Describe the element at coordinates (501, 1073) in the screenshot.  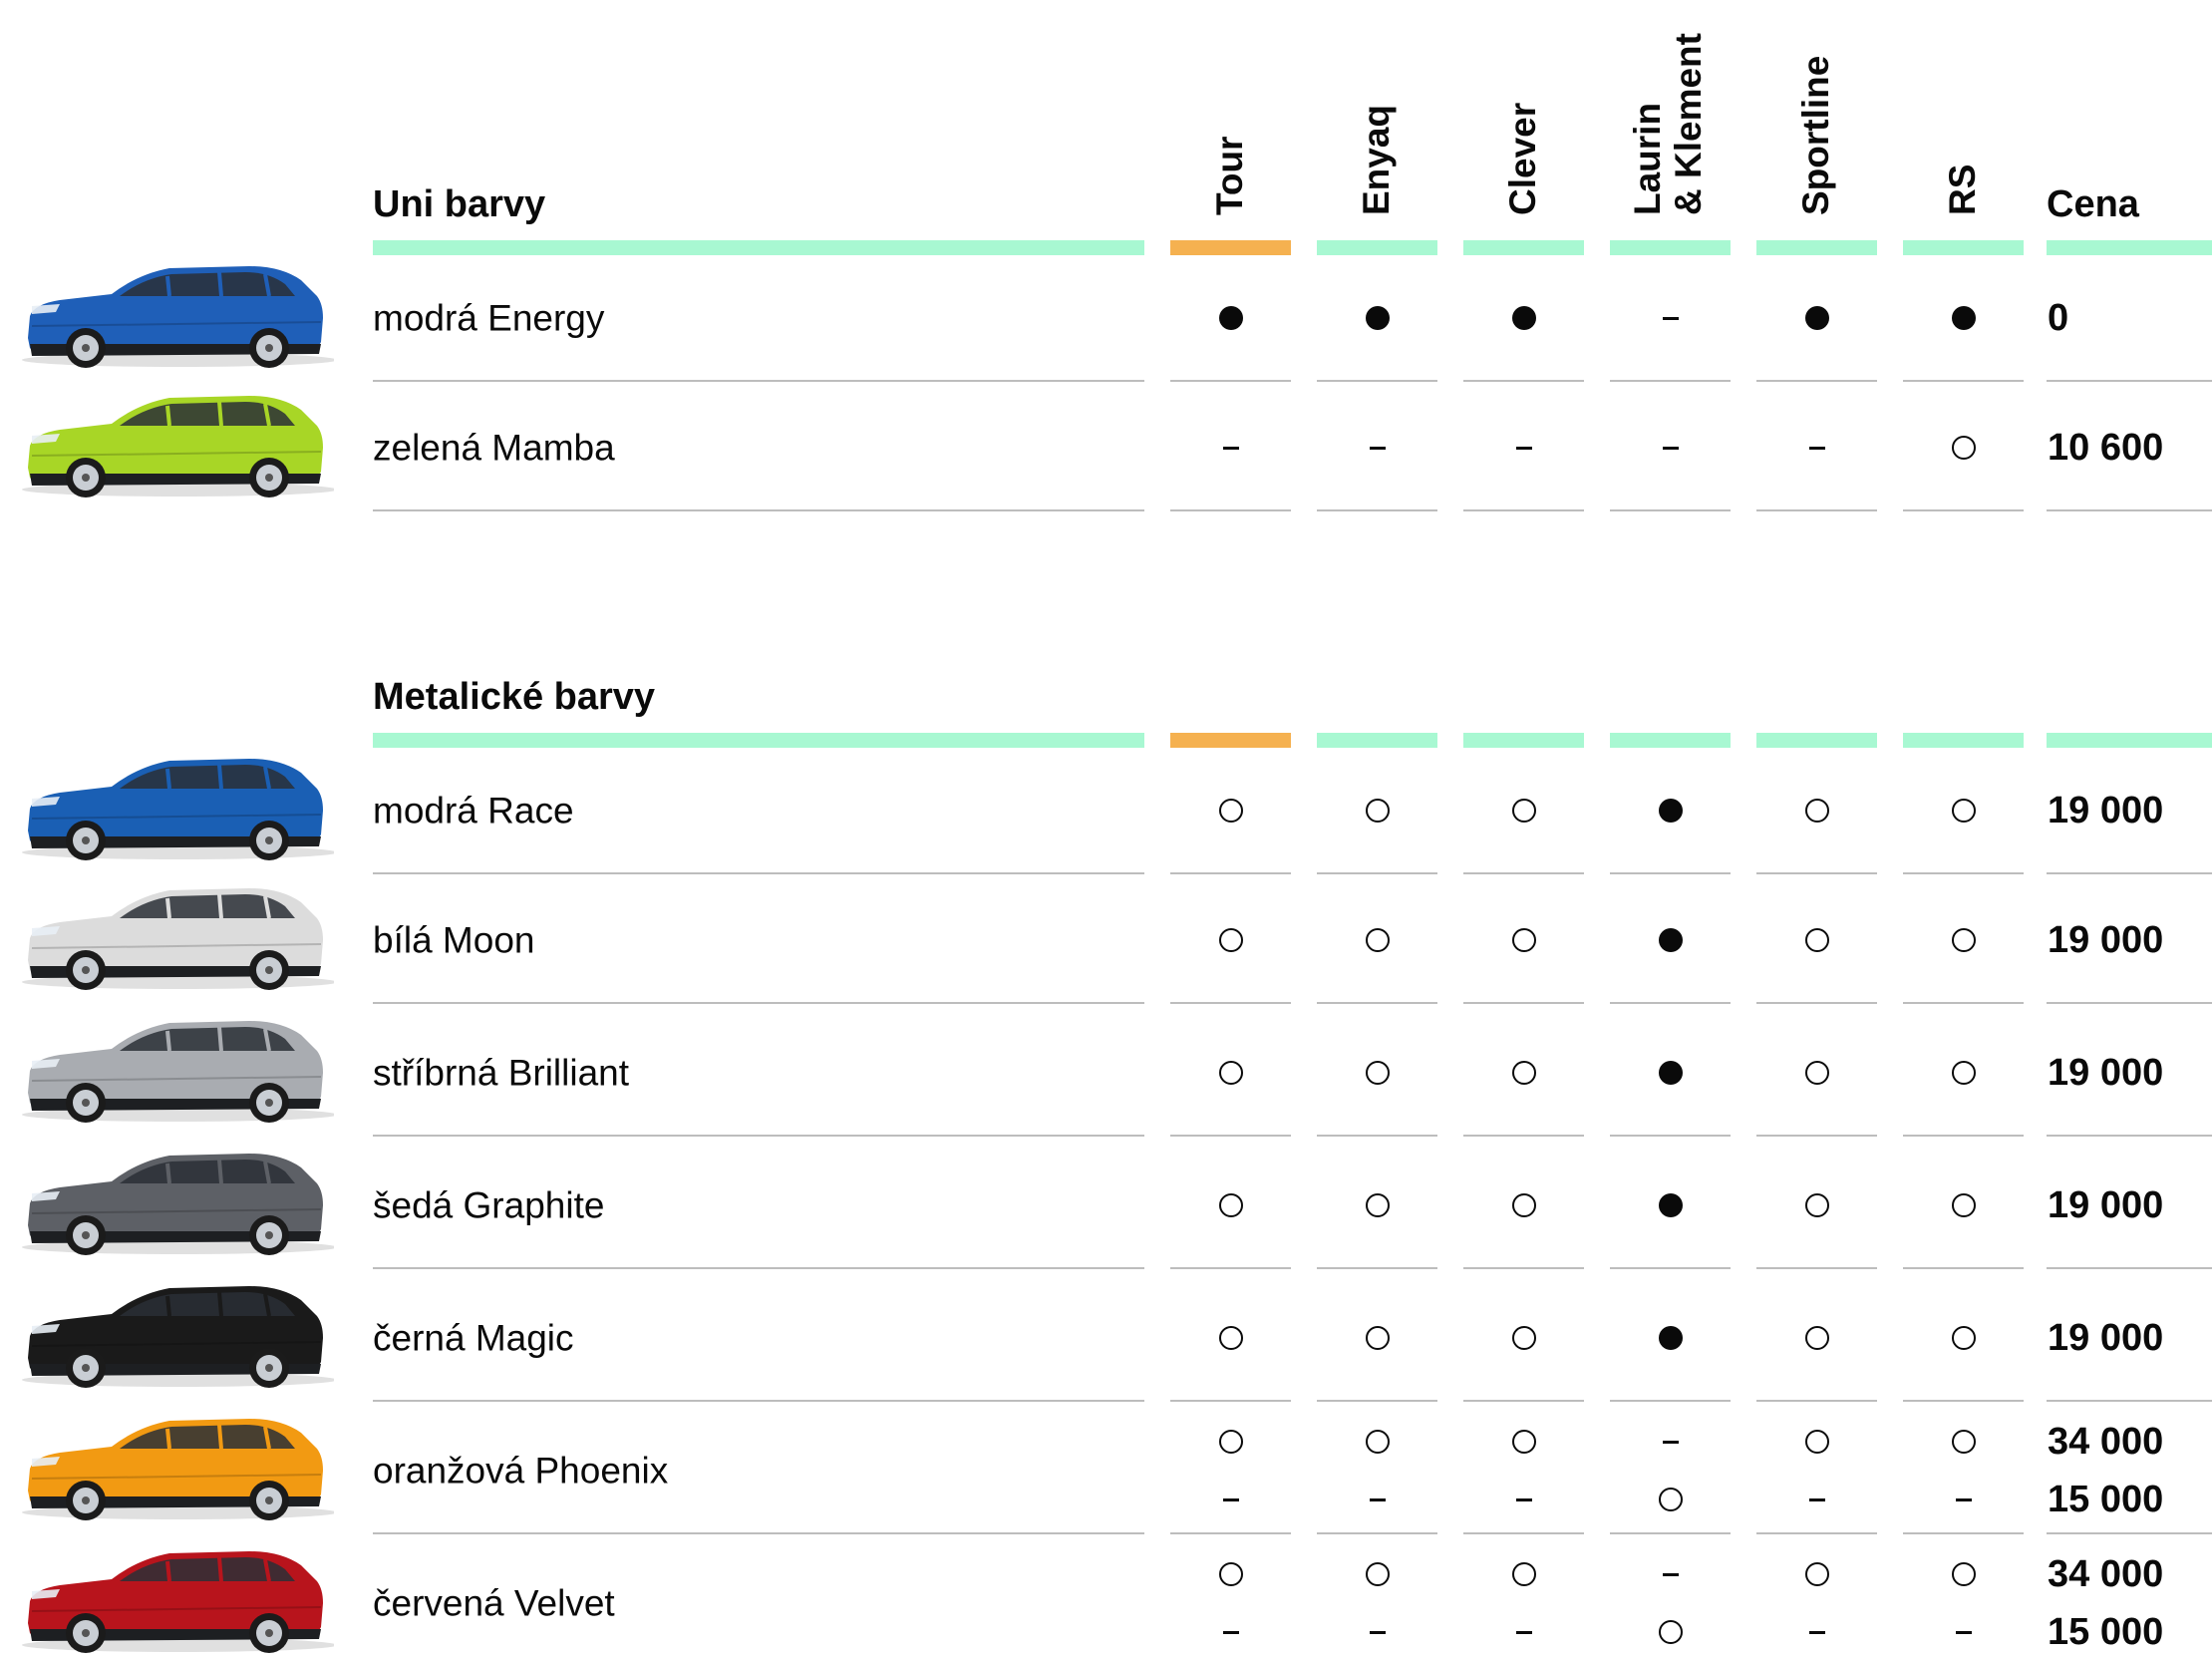
I see `color-name: stříbrná Brilliant` at that location.